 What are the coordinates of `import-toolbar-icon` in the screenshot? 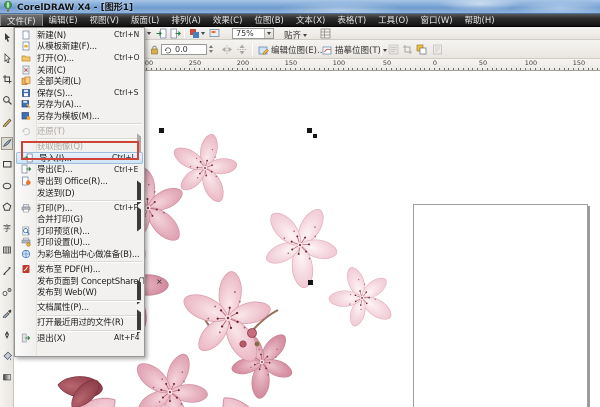 It's located at (161, 33).